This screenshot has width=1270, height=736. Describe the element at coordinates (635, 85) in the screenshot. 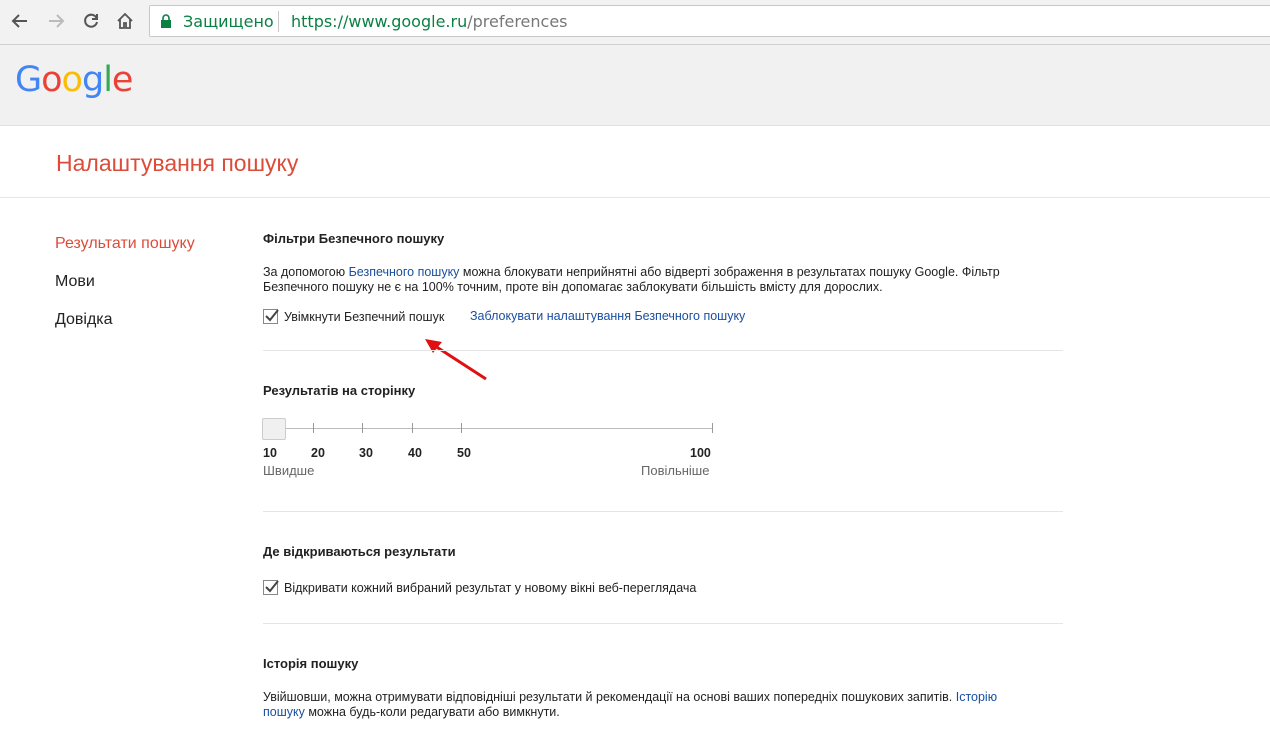

I see `google-header: Google` at that location.